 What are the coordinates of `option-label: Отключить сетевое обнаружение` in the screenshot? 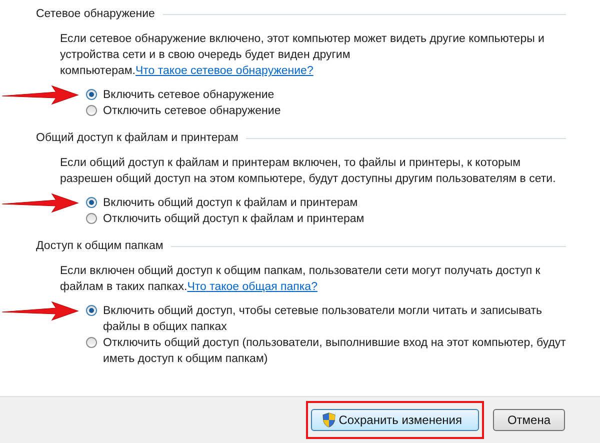 It's located at (334, 111).